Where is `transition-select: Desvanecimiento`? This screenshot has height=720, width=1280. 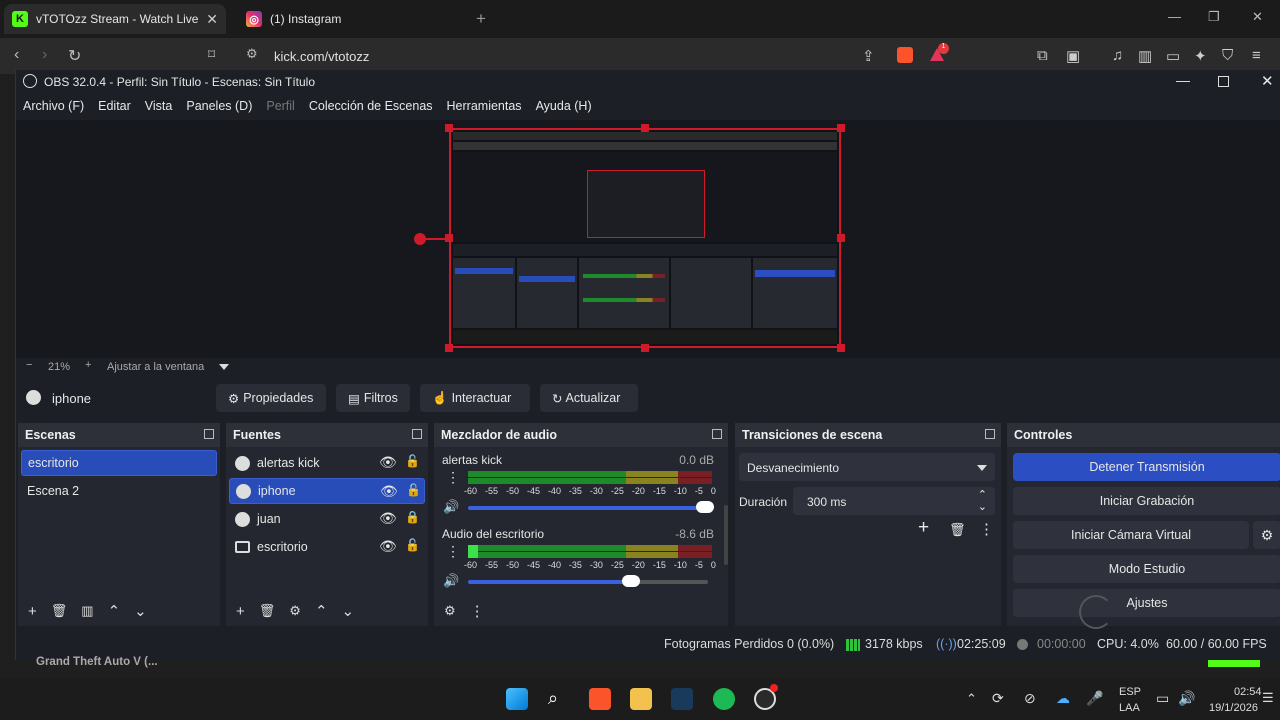
transition-select: Desvanecimiento is located at coordinates (867, 467).